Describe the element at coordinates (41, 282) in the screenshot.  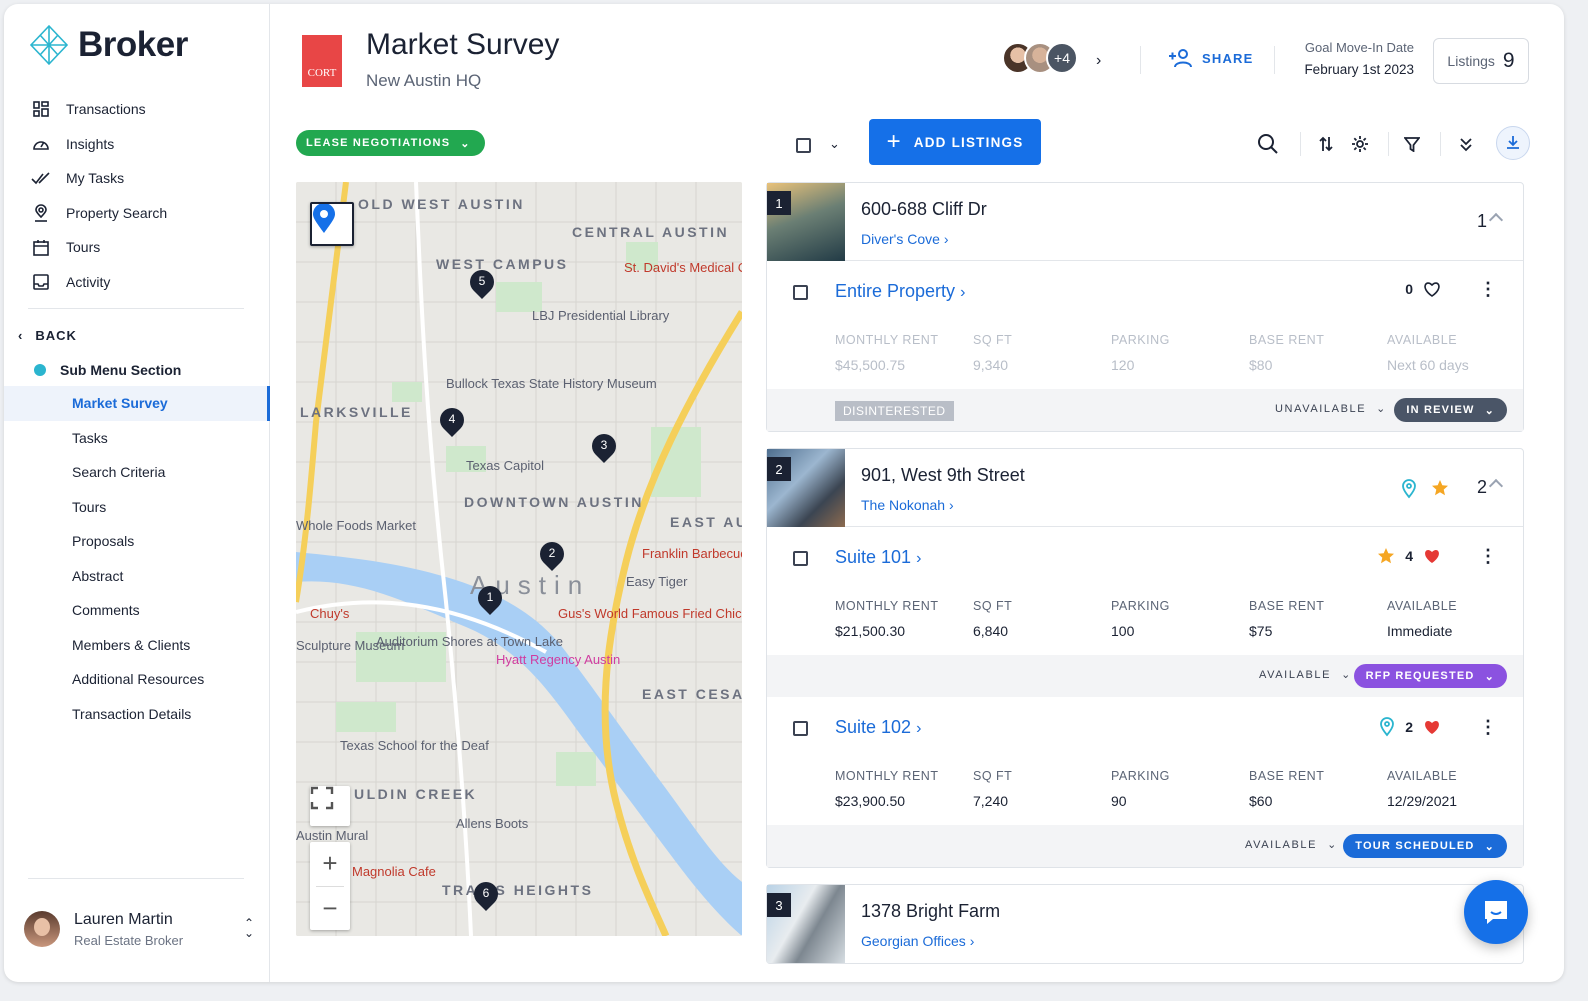
I see `inbox-icon` at that location.